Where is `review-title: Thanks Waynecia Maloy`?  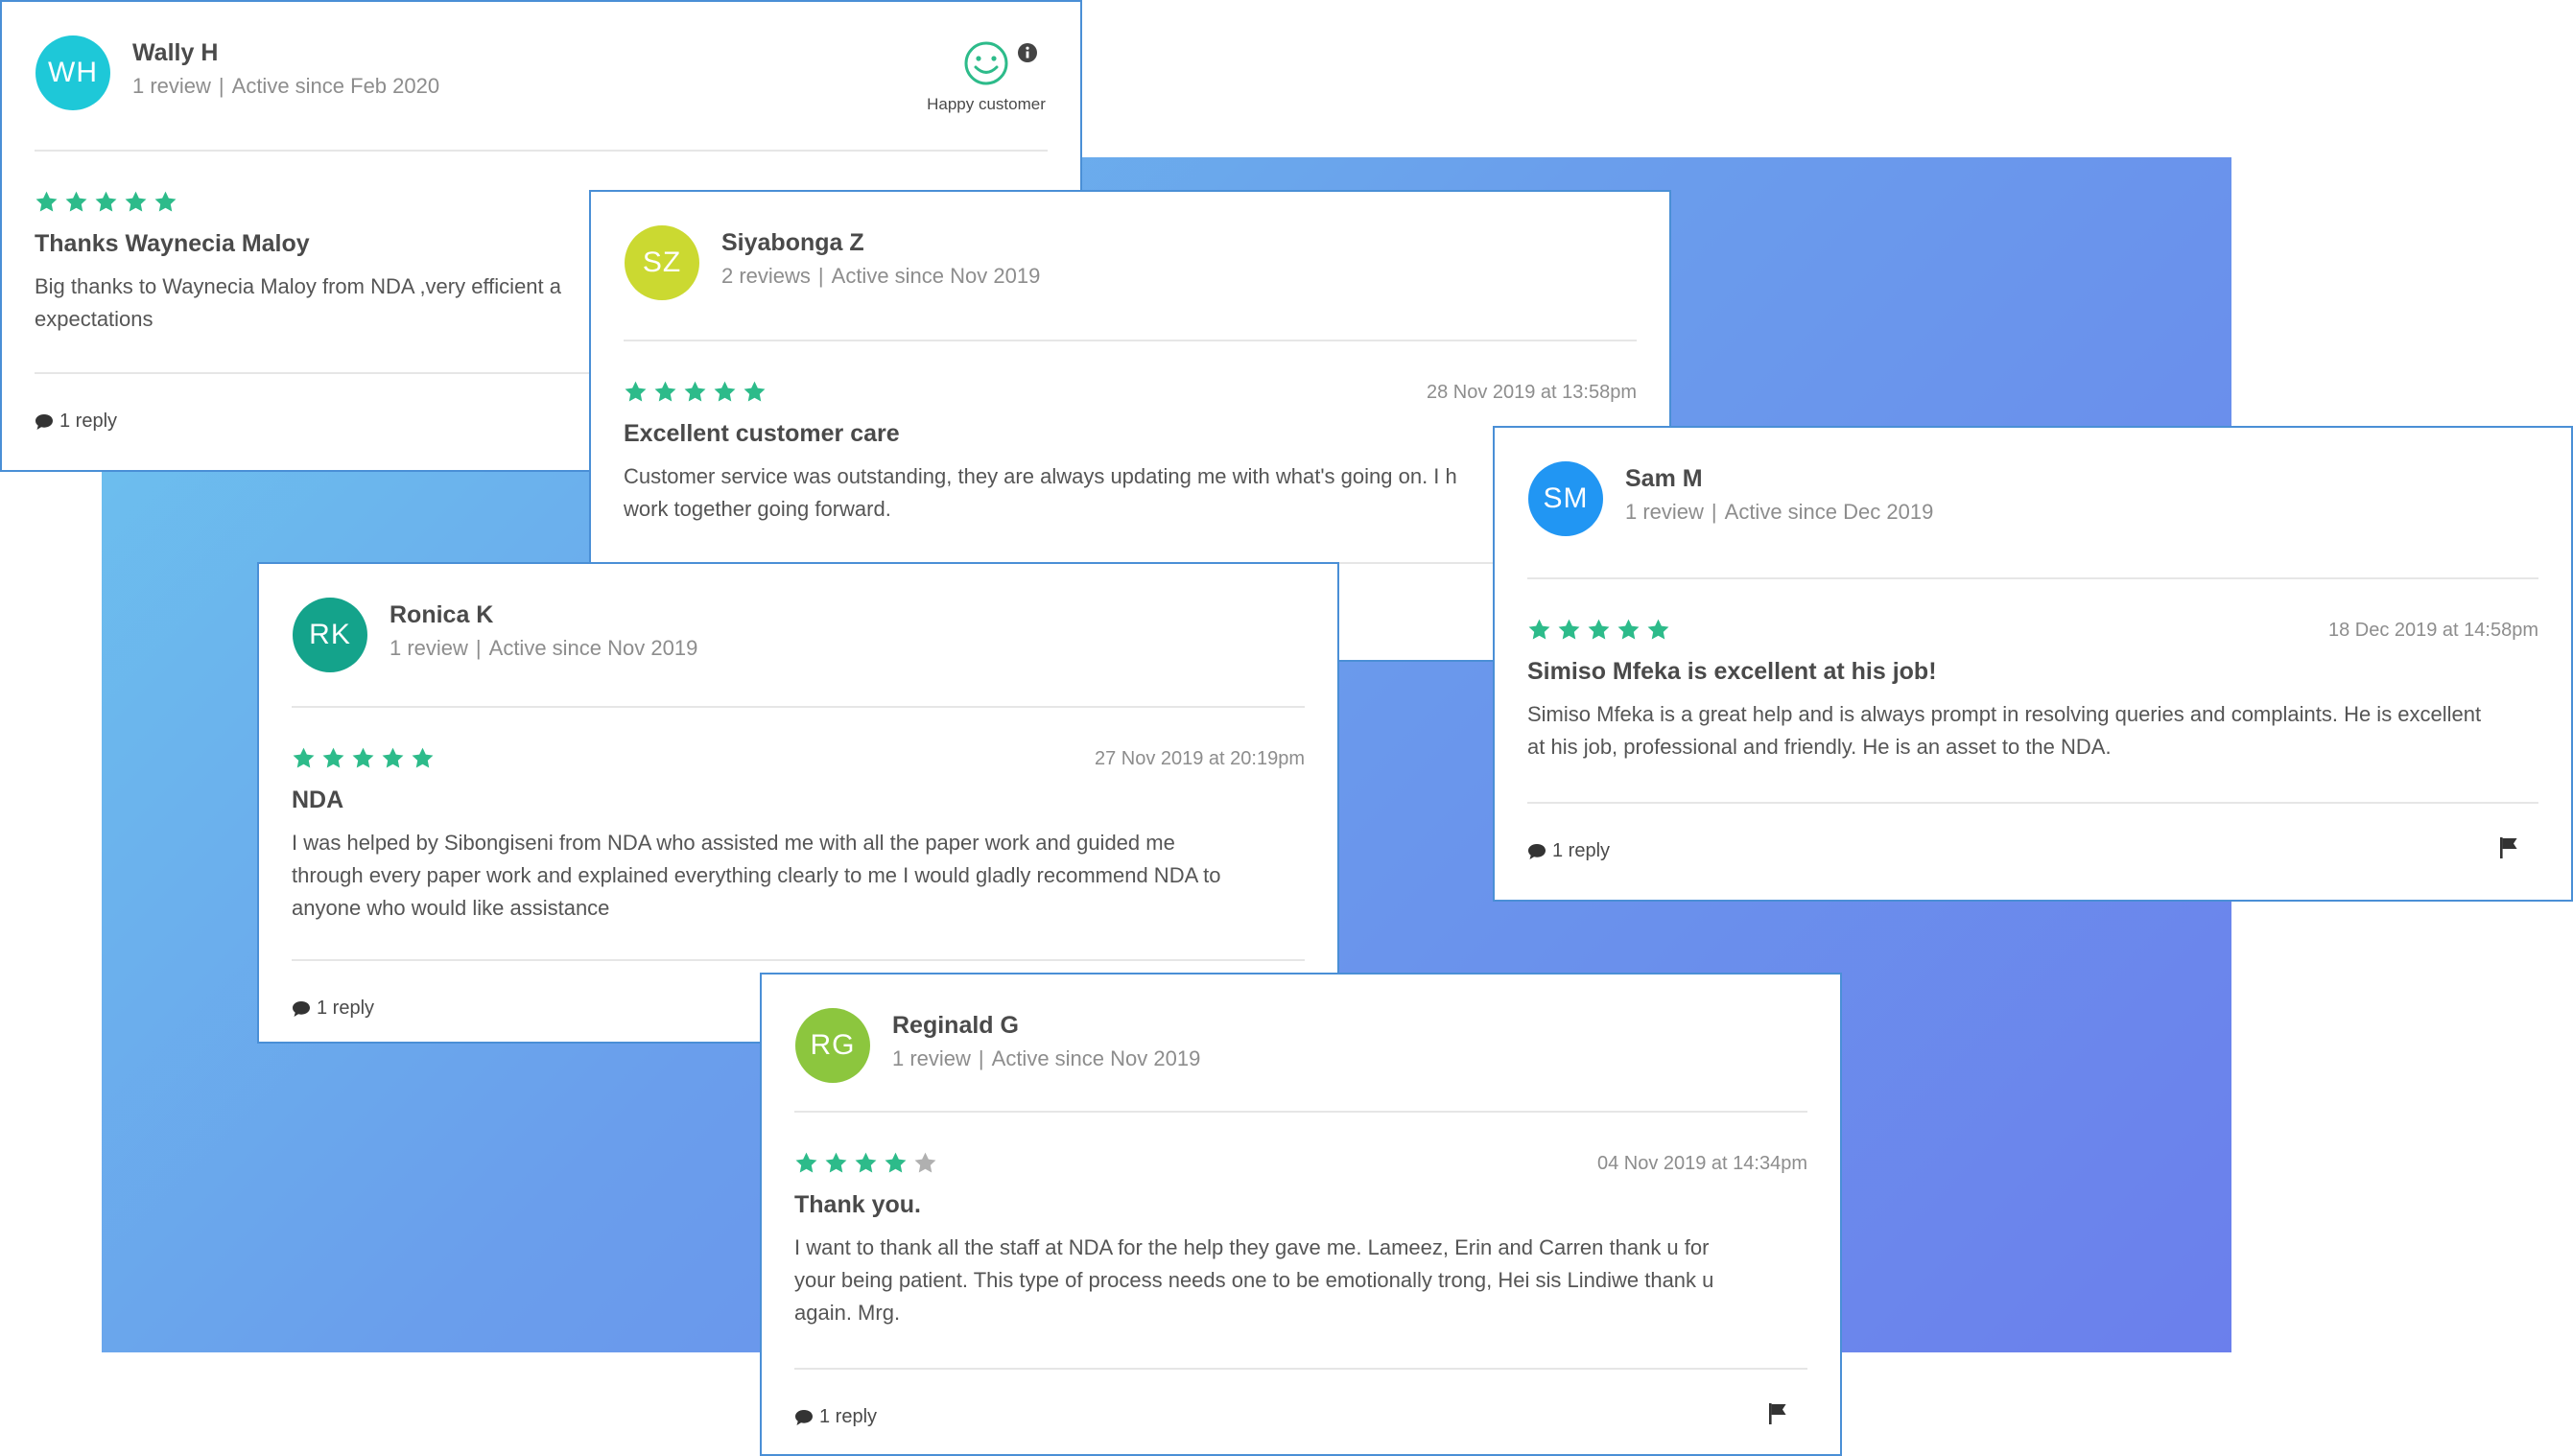
review-title: Thanks Waynecia Maloy is located at coordinates (172, 244).